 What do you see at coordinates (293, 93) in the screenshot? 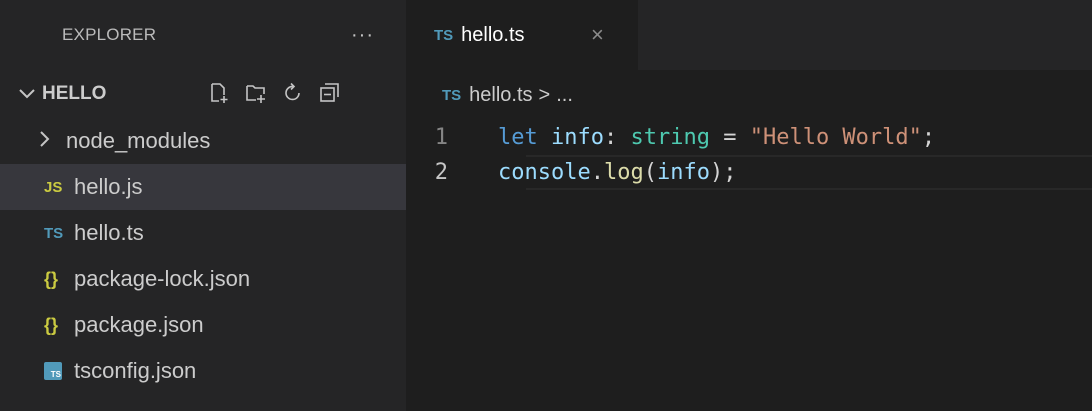
I see `refresh-icon` at bounding box center [293, 93].